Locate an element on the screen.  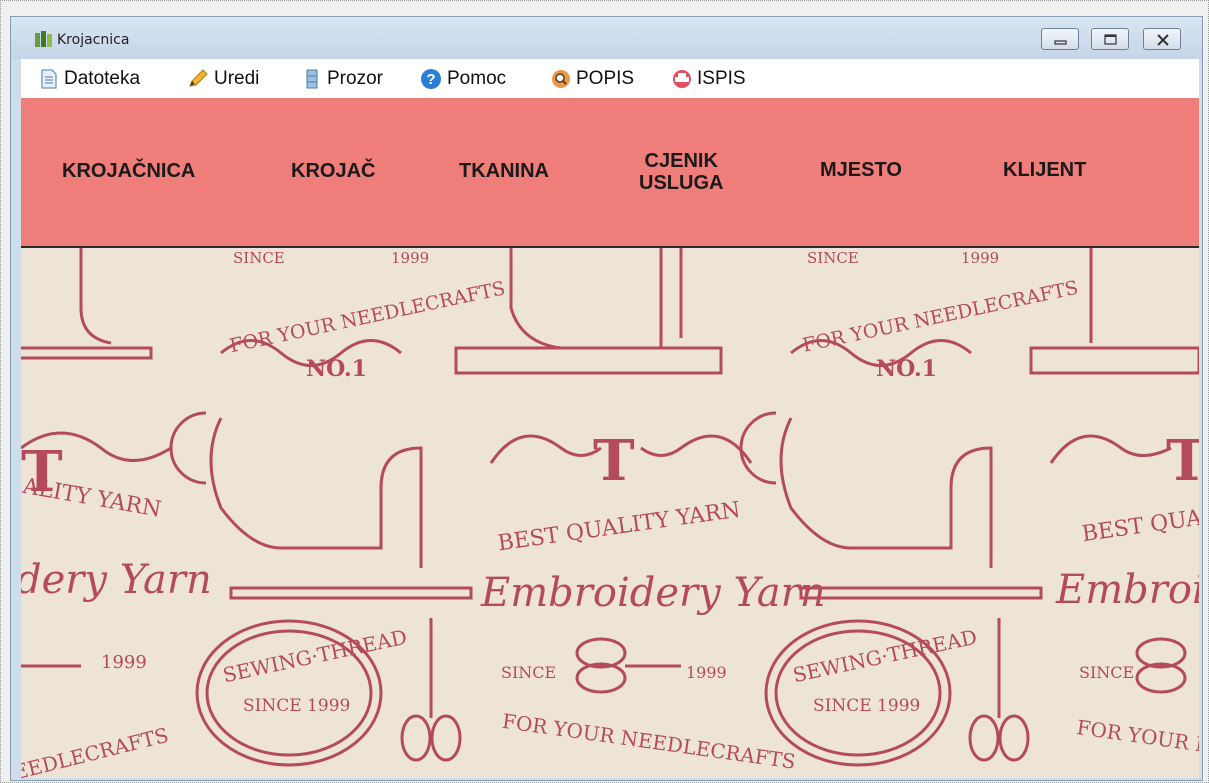
bg-since-4: SINCE is located at coordinates (1106, 672).